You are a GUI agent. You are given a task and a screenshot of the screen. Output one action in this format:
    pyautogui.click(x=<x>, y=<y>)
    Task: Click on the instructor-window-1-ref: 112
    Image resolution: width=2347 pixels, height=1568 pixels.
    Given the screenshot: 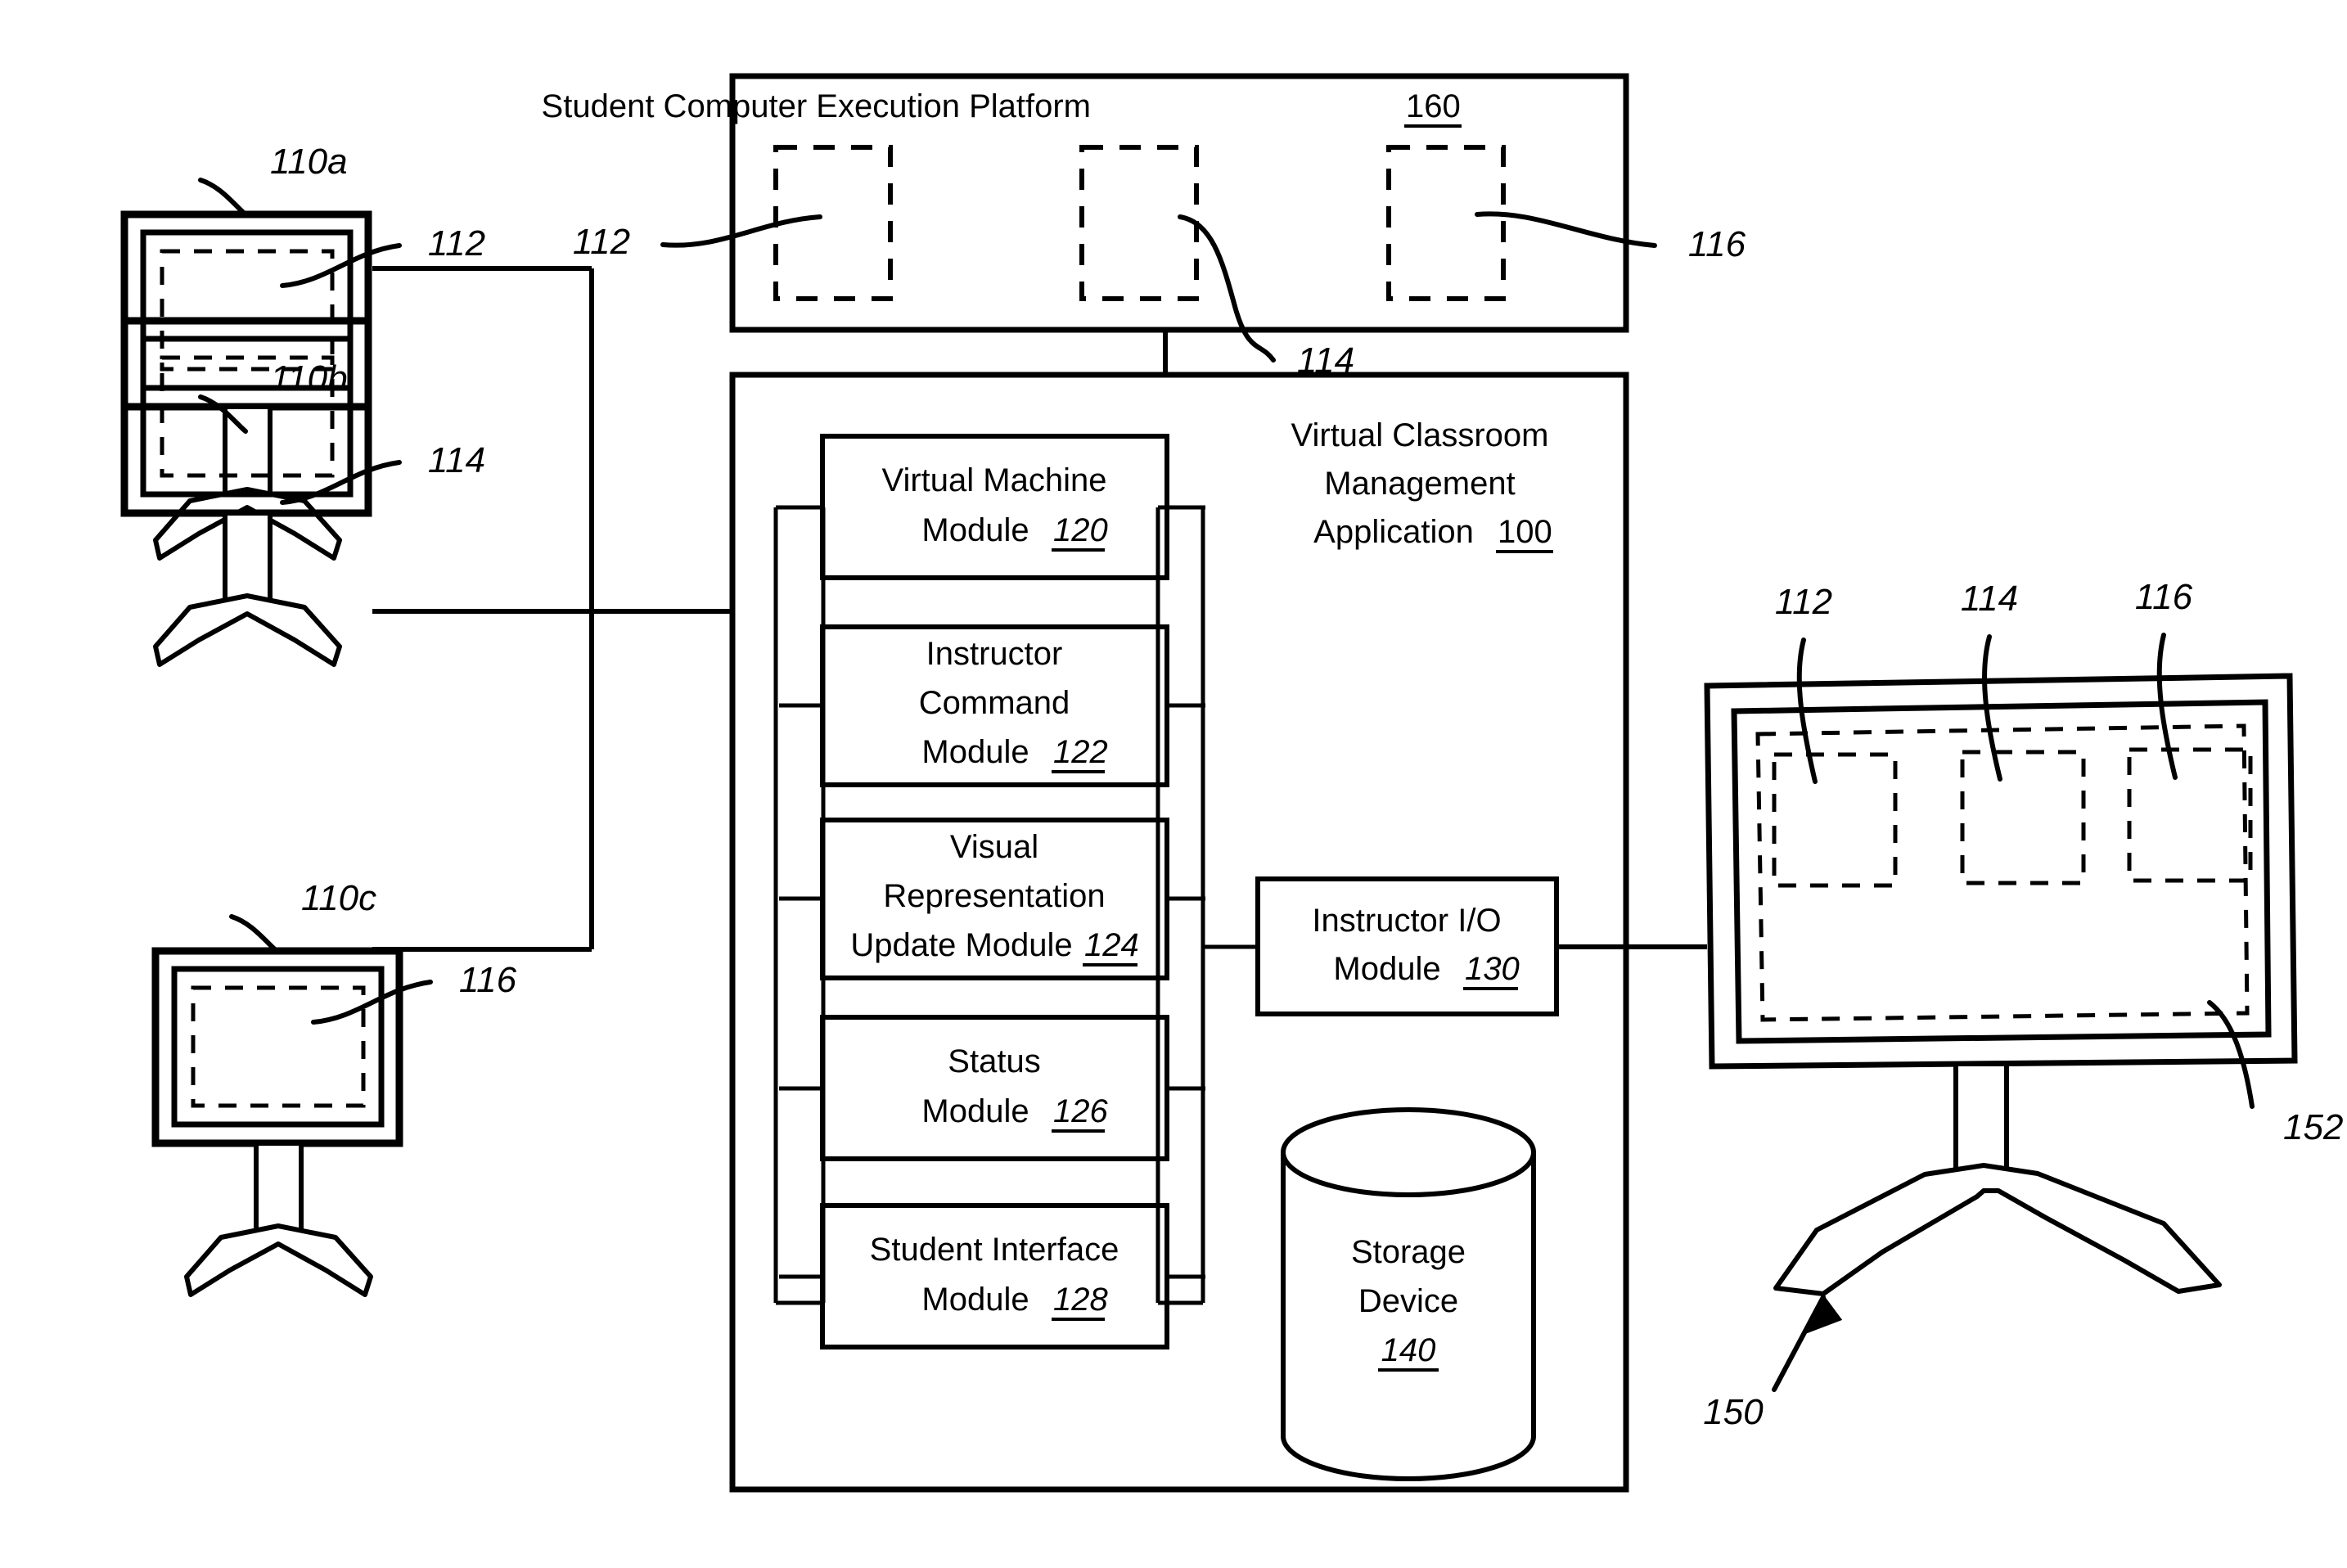 What is the action you would take?
    pyautogui.click(x=1804, y=602)
    